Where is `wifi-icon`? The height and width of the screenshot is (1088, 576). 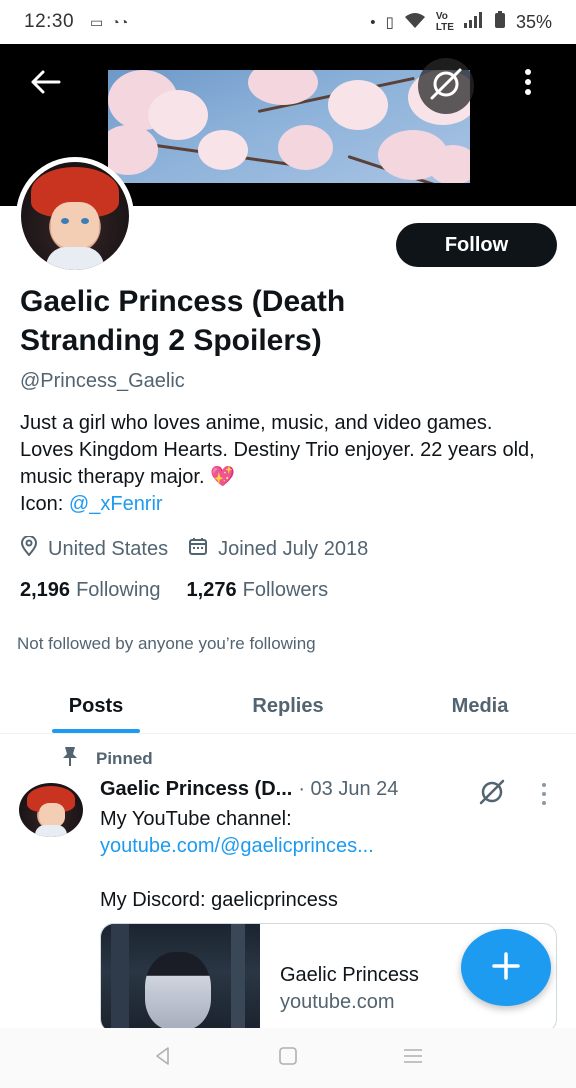 wifi-icon is located at coordinates (415, 22).